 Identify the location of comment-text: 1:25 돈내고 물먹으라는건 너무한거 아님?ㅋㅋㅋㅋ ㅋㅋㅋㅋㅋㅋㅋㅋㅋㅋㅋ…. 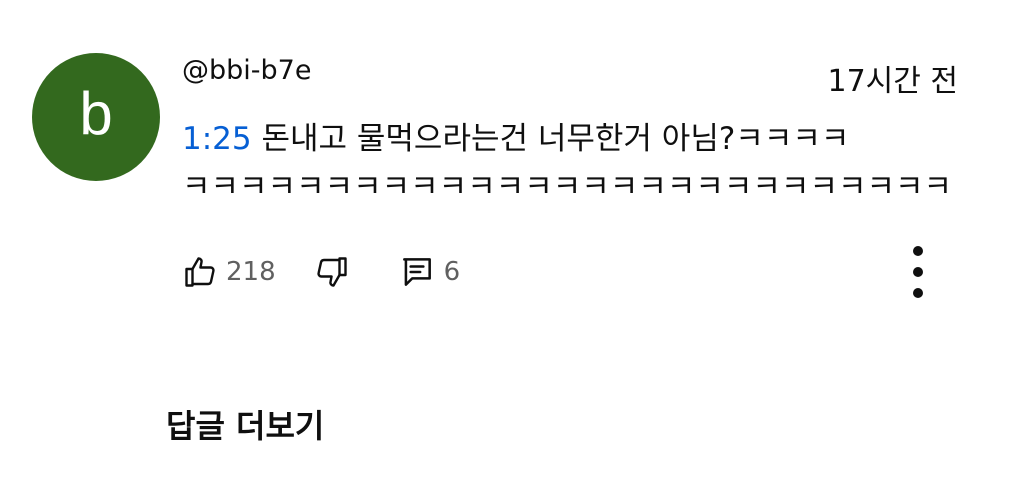
(577, 163).